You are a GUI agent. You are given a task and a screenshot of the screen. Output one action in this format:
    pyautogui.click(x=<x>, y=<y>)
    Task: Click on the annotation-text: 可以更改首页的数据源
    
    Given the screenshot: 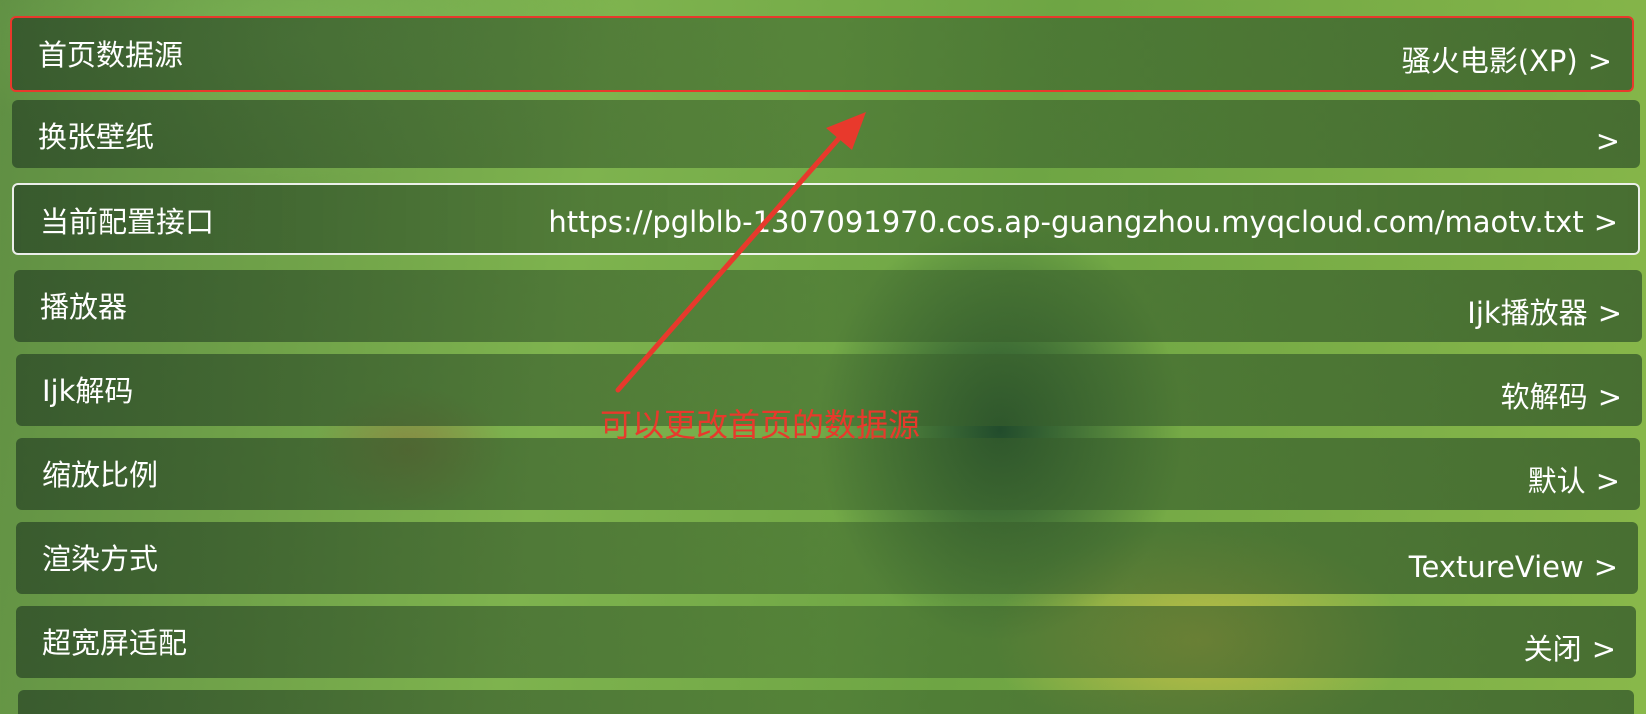 What is the action you would take?
    pyautogui.click(x=760, y=425)
    